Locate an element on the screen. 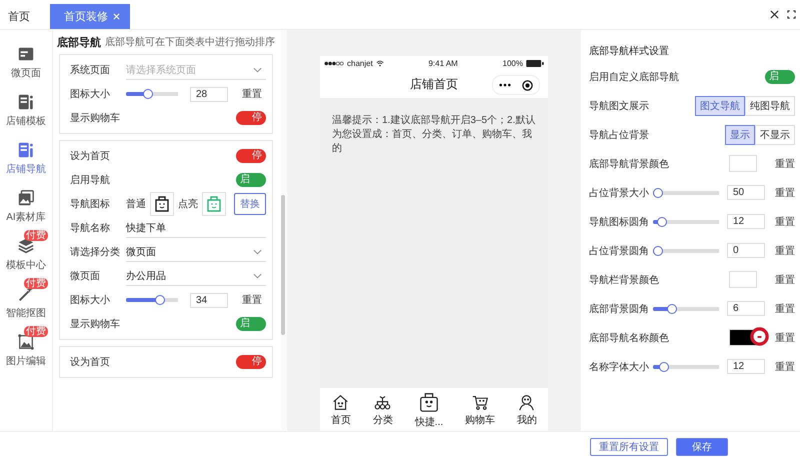 The image size is (800, 461). bottom-nav-item: 我的 is located at coordinates (526, 410).